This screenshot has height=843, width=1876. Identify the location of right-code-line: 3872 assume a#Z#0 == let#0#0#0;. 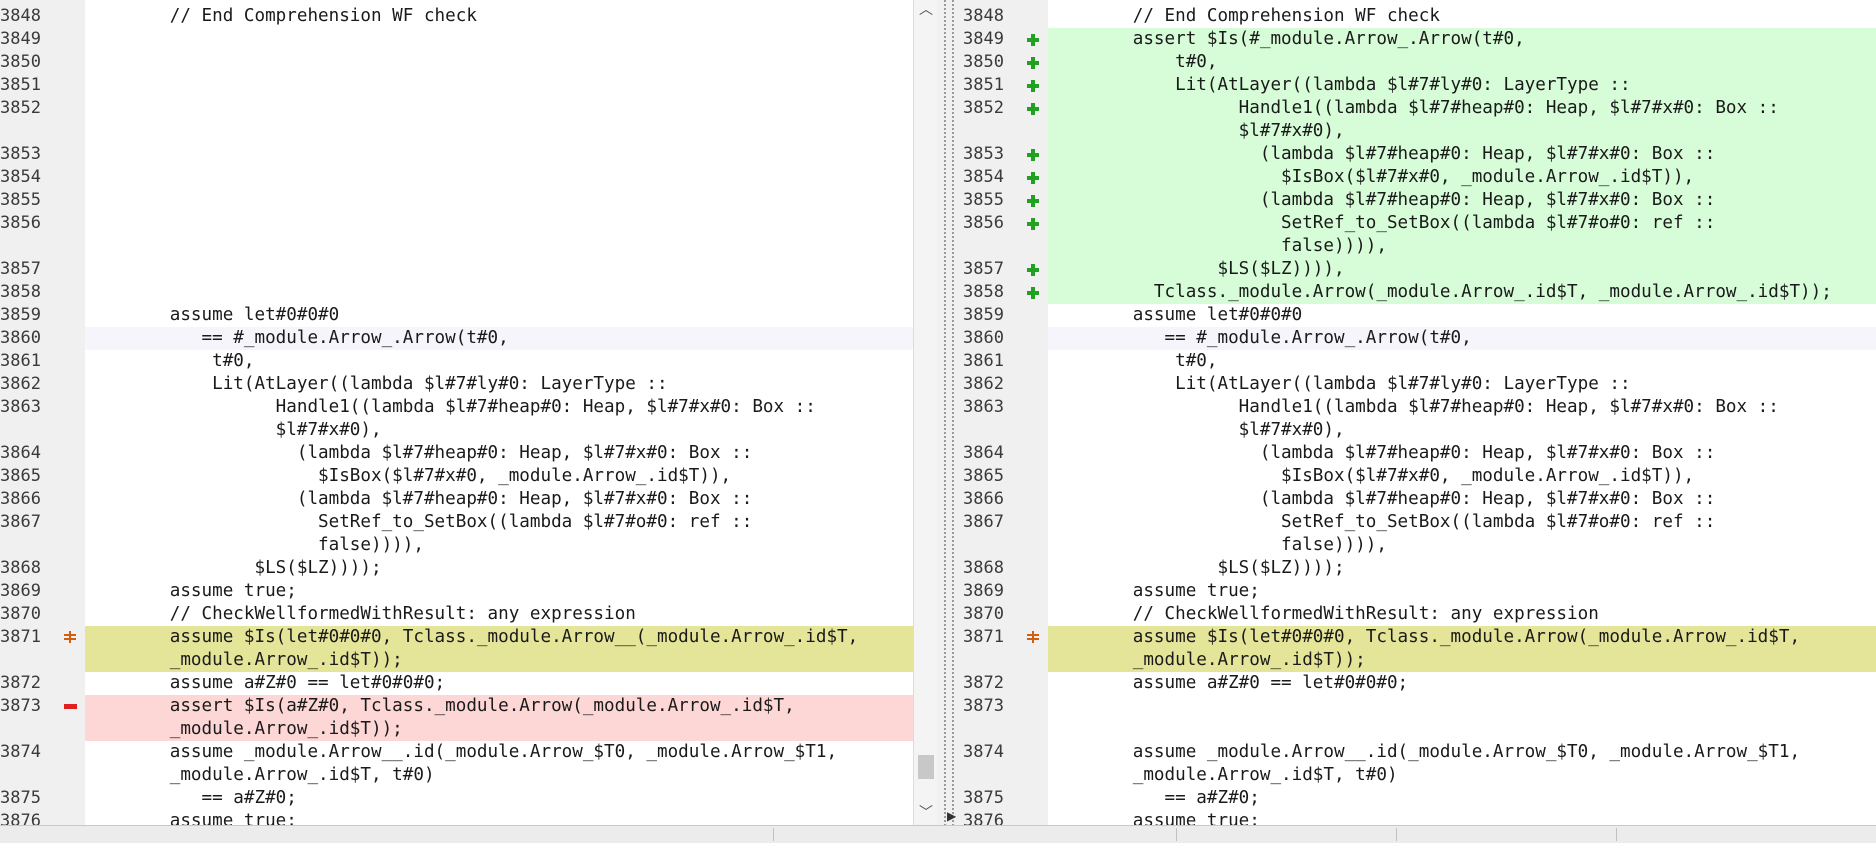
(1419, 683).